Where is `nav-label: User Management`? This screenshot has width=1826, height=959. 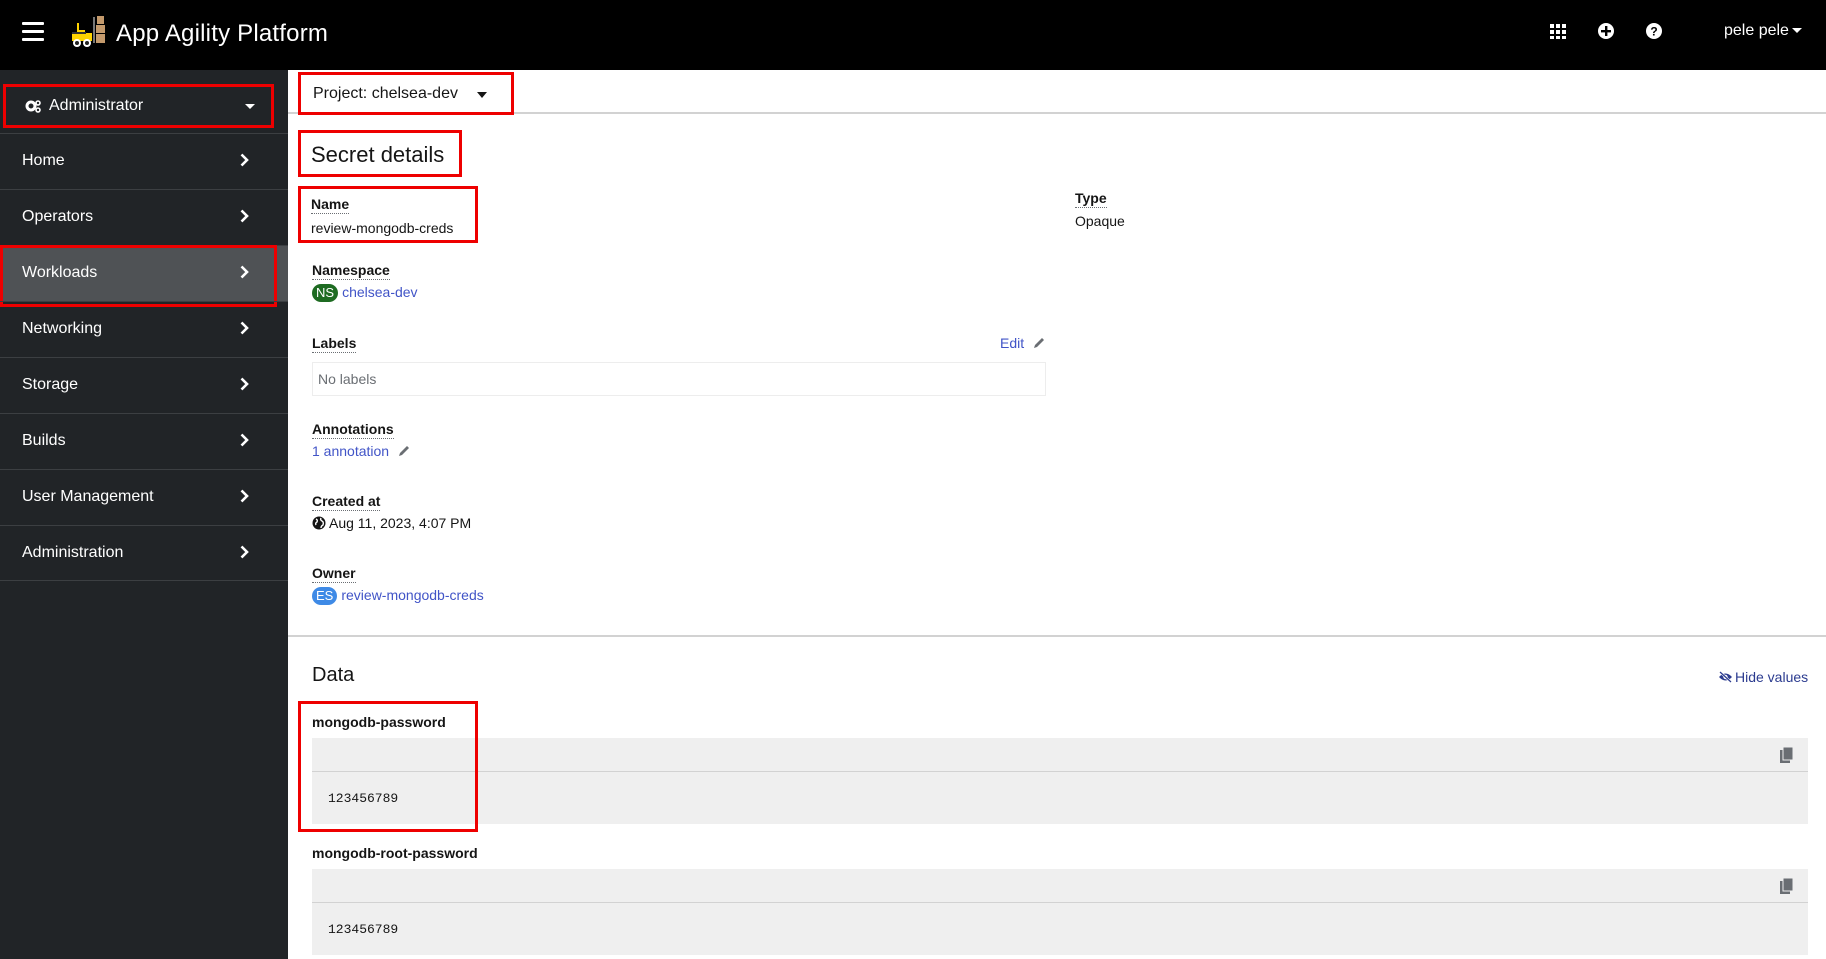
nav-label: User Management is located at coordinates (88, 496).